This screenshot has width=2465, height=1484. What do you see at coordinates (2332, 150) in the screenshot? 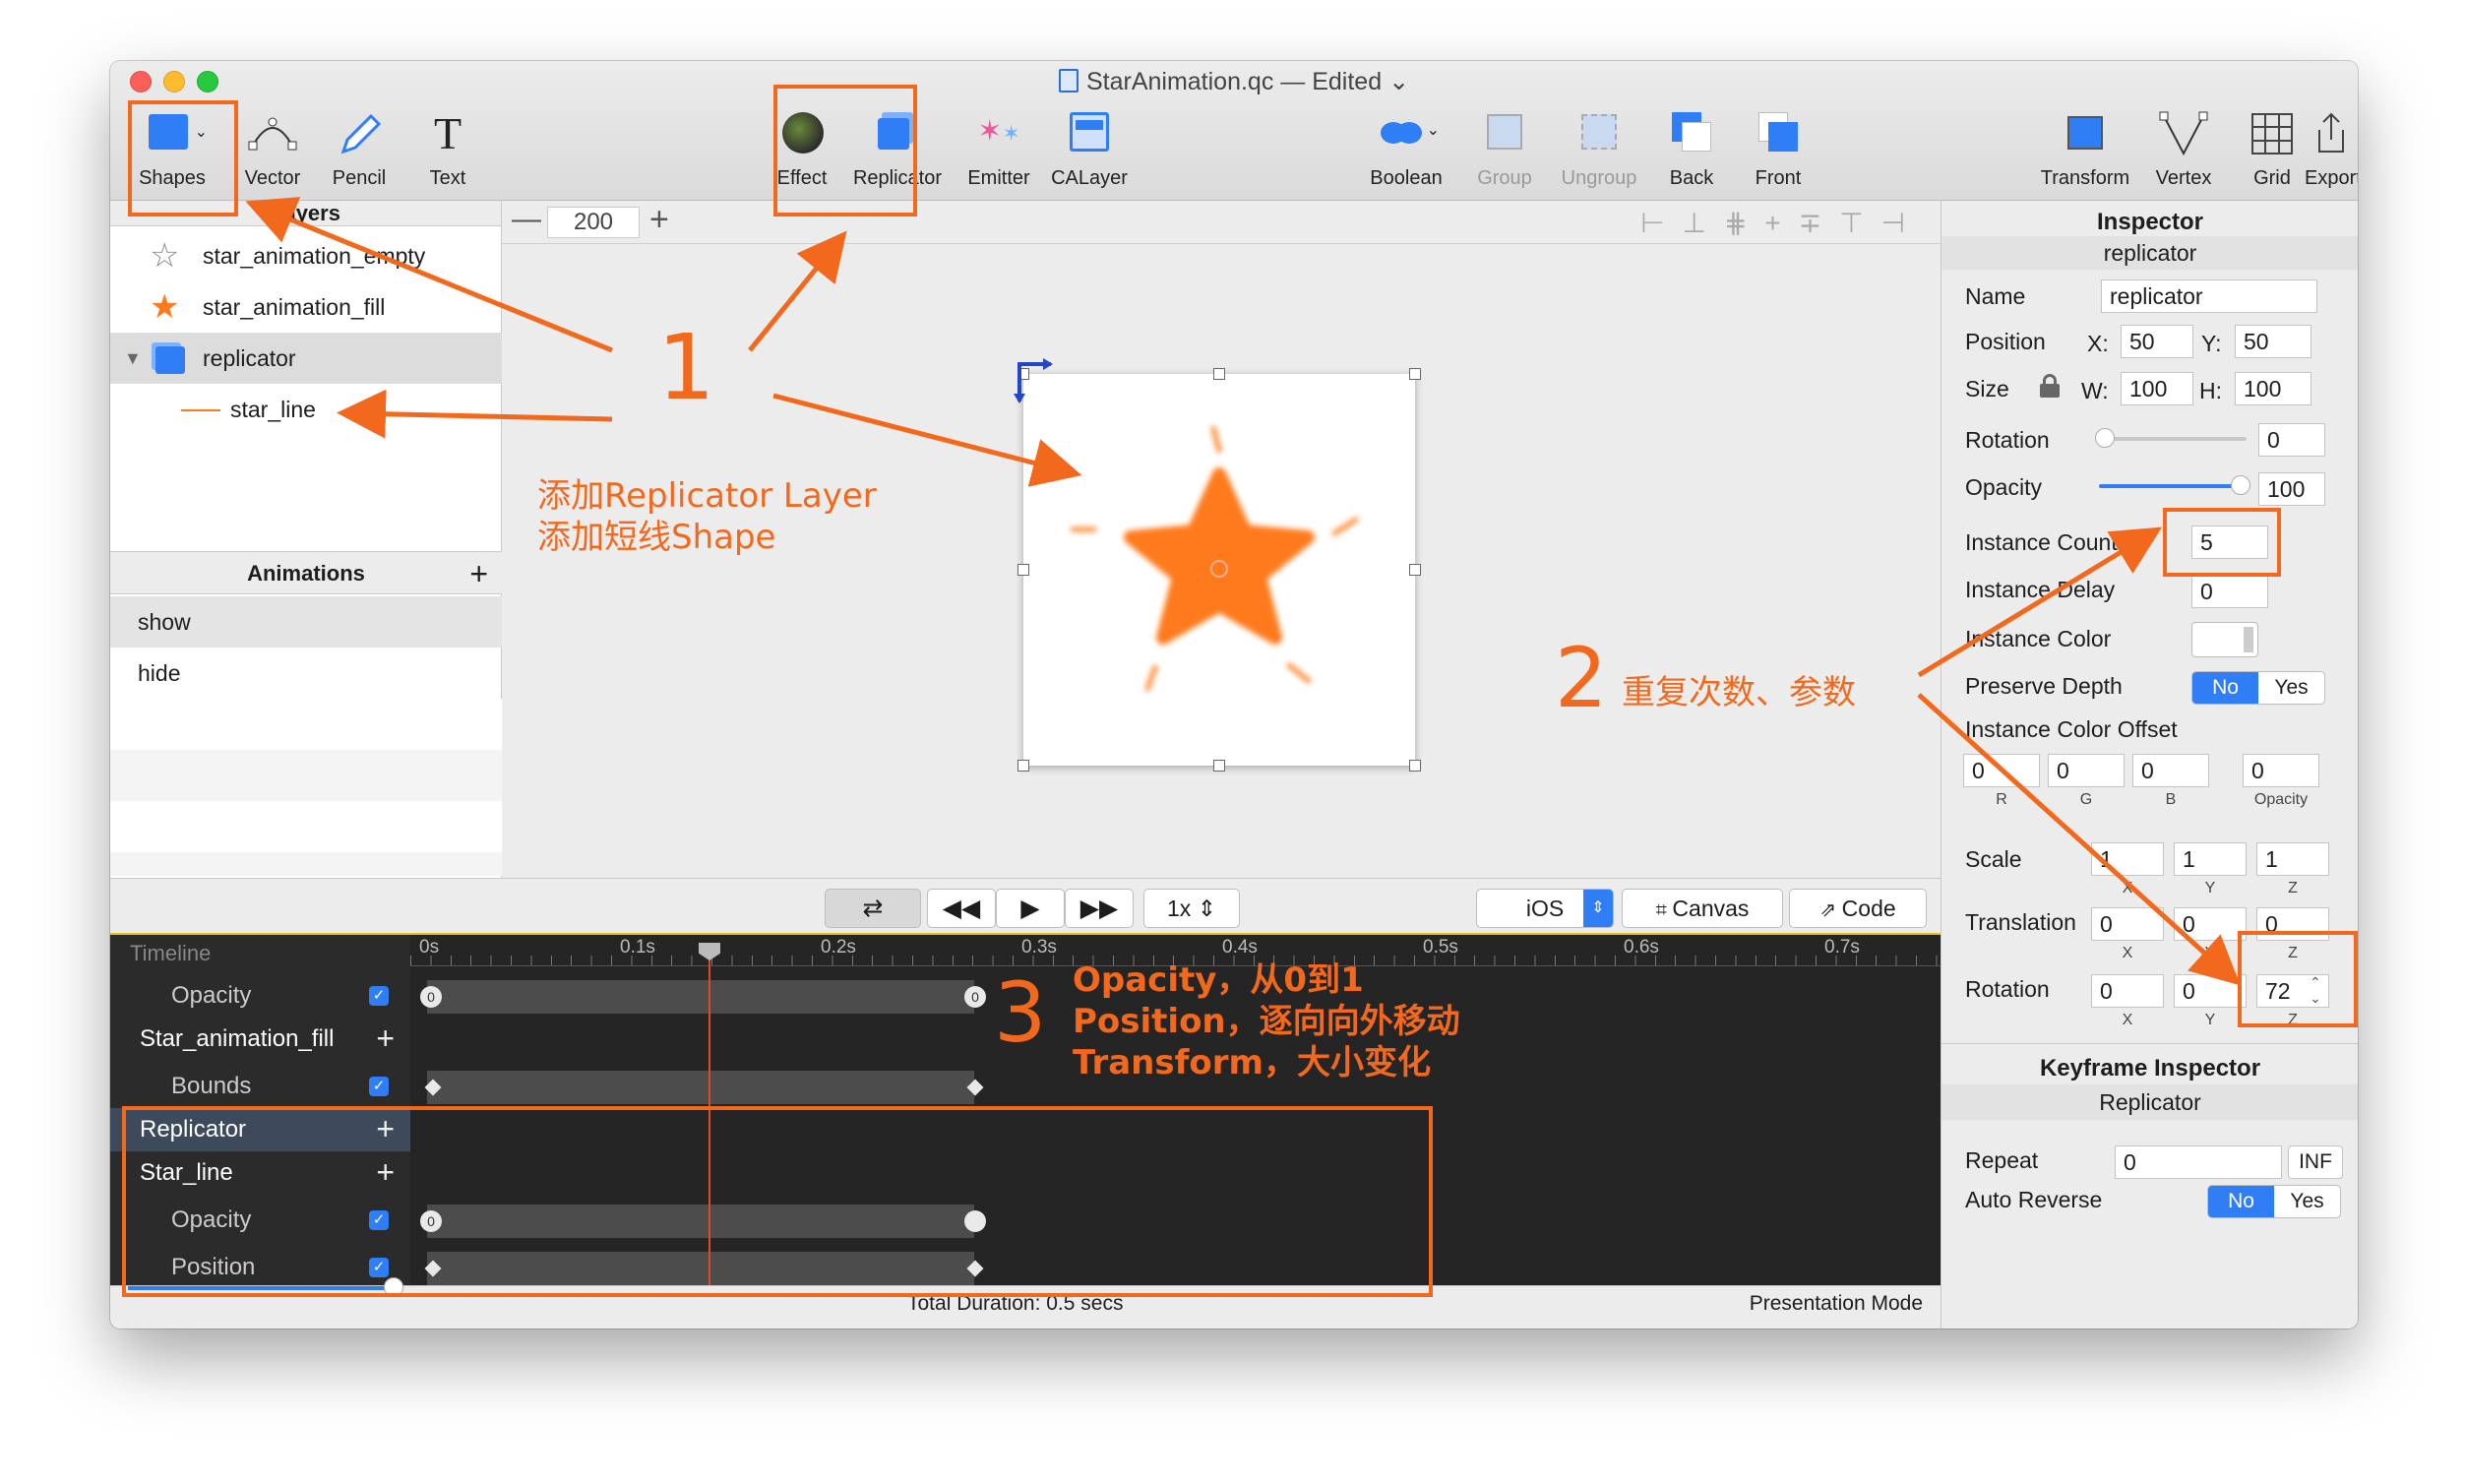
I see `export-button: Export` at bounding box center [2332, 150].